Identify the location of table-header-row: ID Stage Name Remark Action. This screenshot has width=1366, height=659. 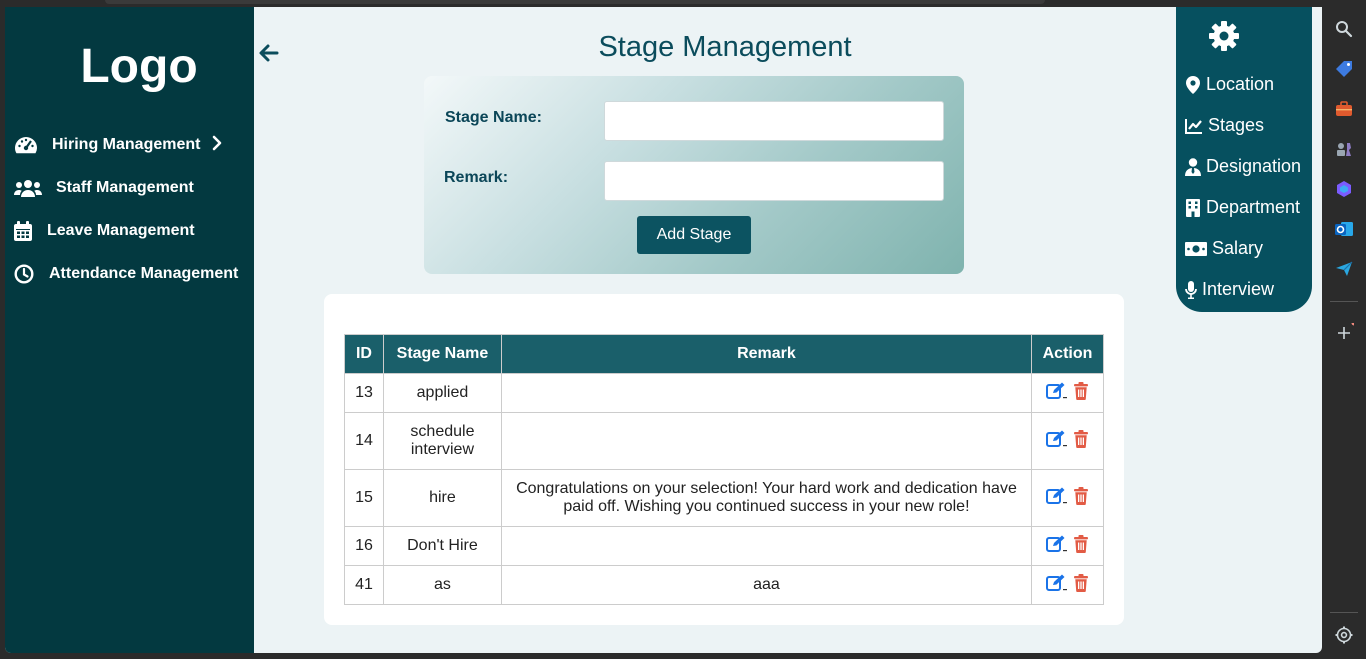
(724, 354).